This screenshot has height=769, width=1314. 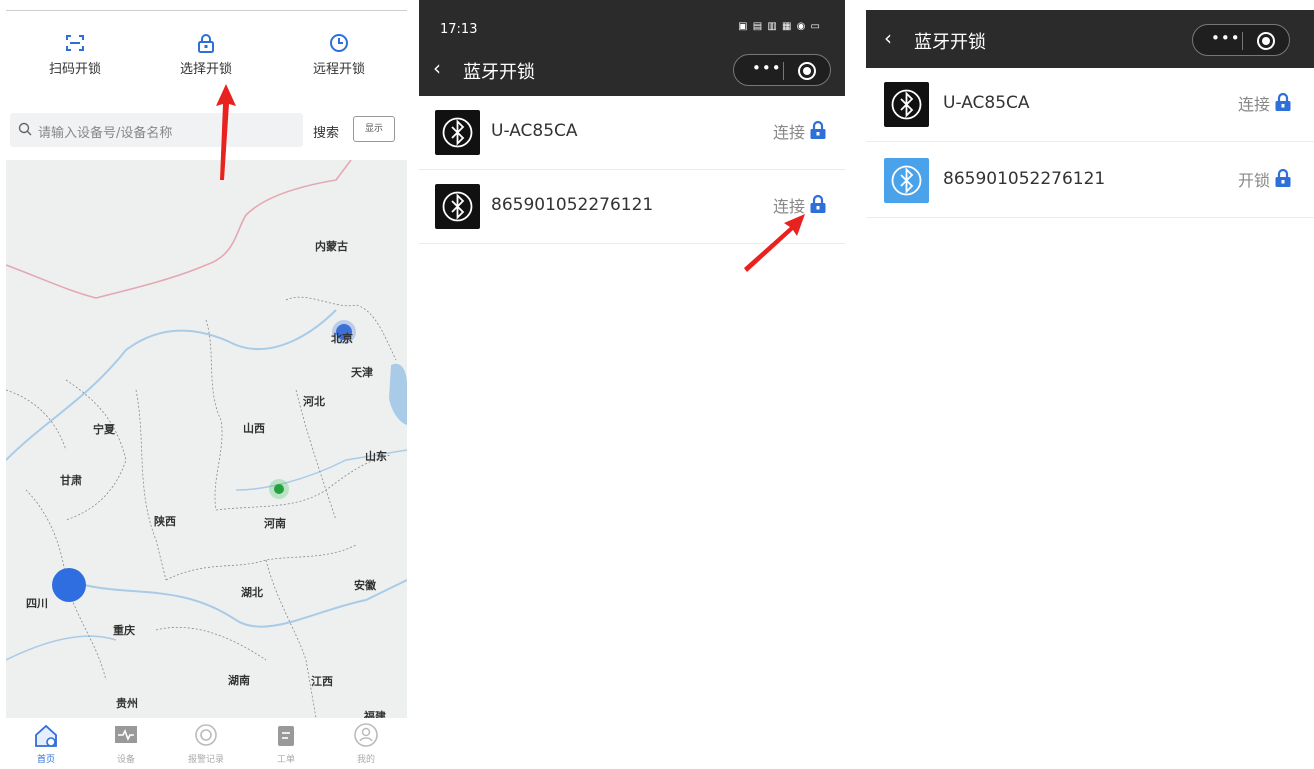 What do you see at coordinates (25, 129) in the screenshot?
I see `search-icon` at bounding box center [25, 129].